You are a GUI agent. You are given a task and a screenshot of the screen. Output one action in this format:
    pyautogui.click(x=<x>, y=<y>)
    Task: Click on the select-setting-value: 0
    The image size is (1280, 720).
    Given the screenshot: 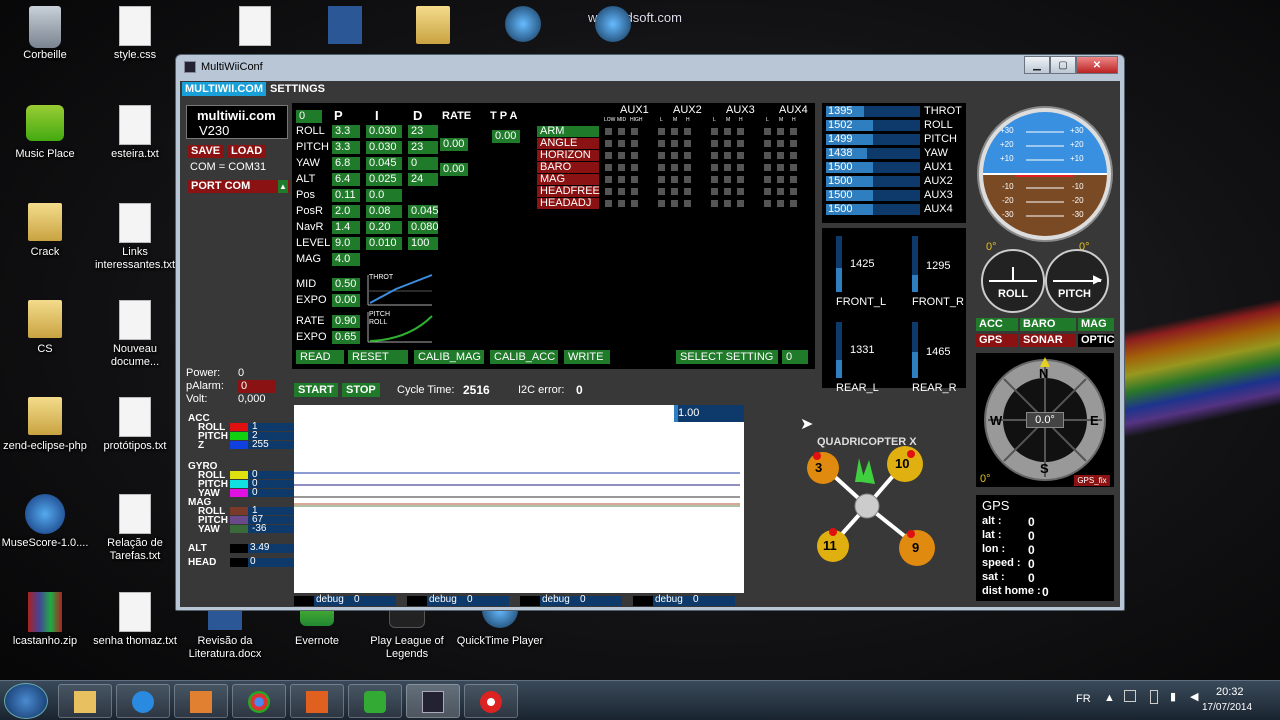 What is the action you would take?
    pyautogui.click(x=795, y=357)
    